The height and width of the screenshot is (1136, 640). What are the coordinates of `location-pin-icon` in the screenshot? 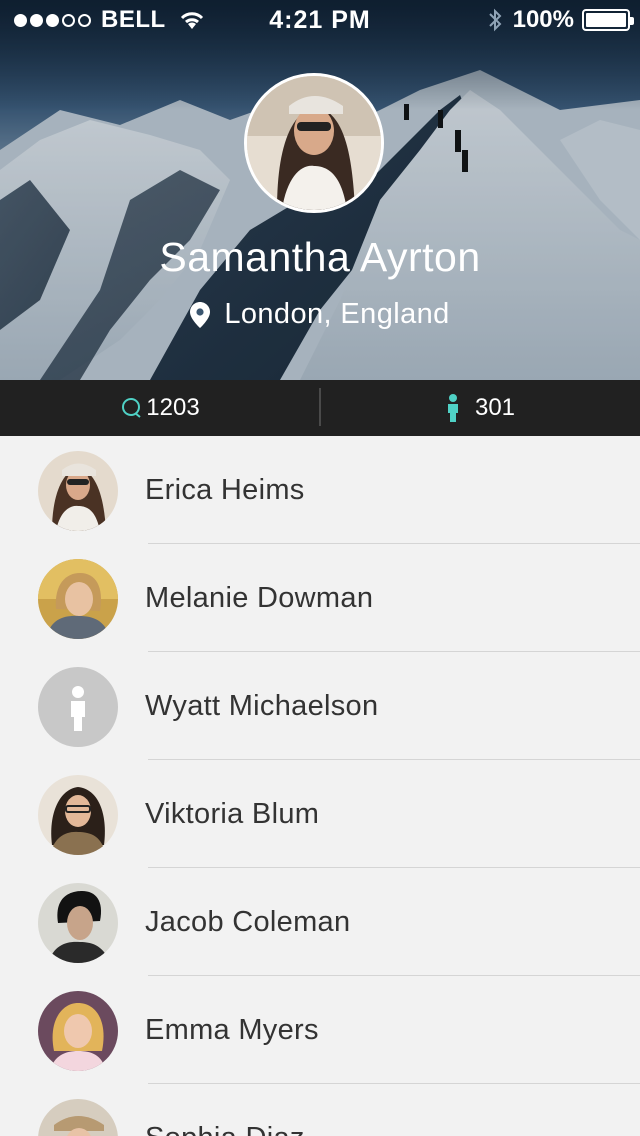 It's located at (200, 314).